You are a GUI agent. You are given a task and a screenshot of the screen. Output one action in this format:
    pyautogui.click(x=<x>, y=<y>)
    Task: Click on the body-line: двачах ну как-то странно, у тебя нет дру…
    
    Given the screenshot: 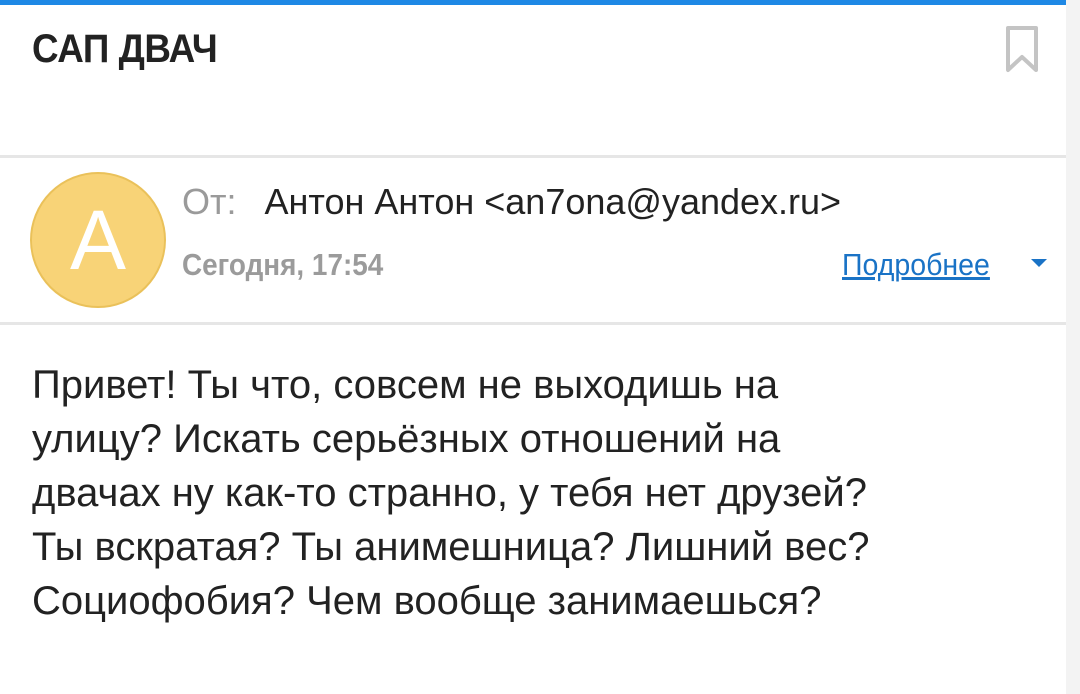 What is the action you would take?
    pyautogui.click(x=449, y=493)
    